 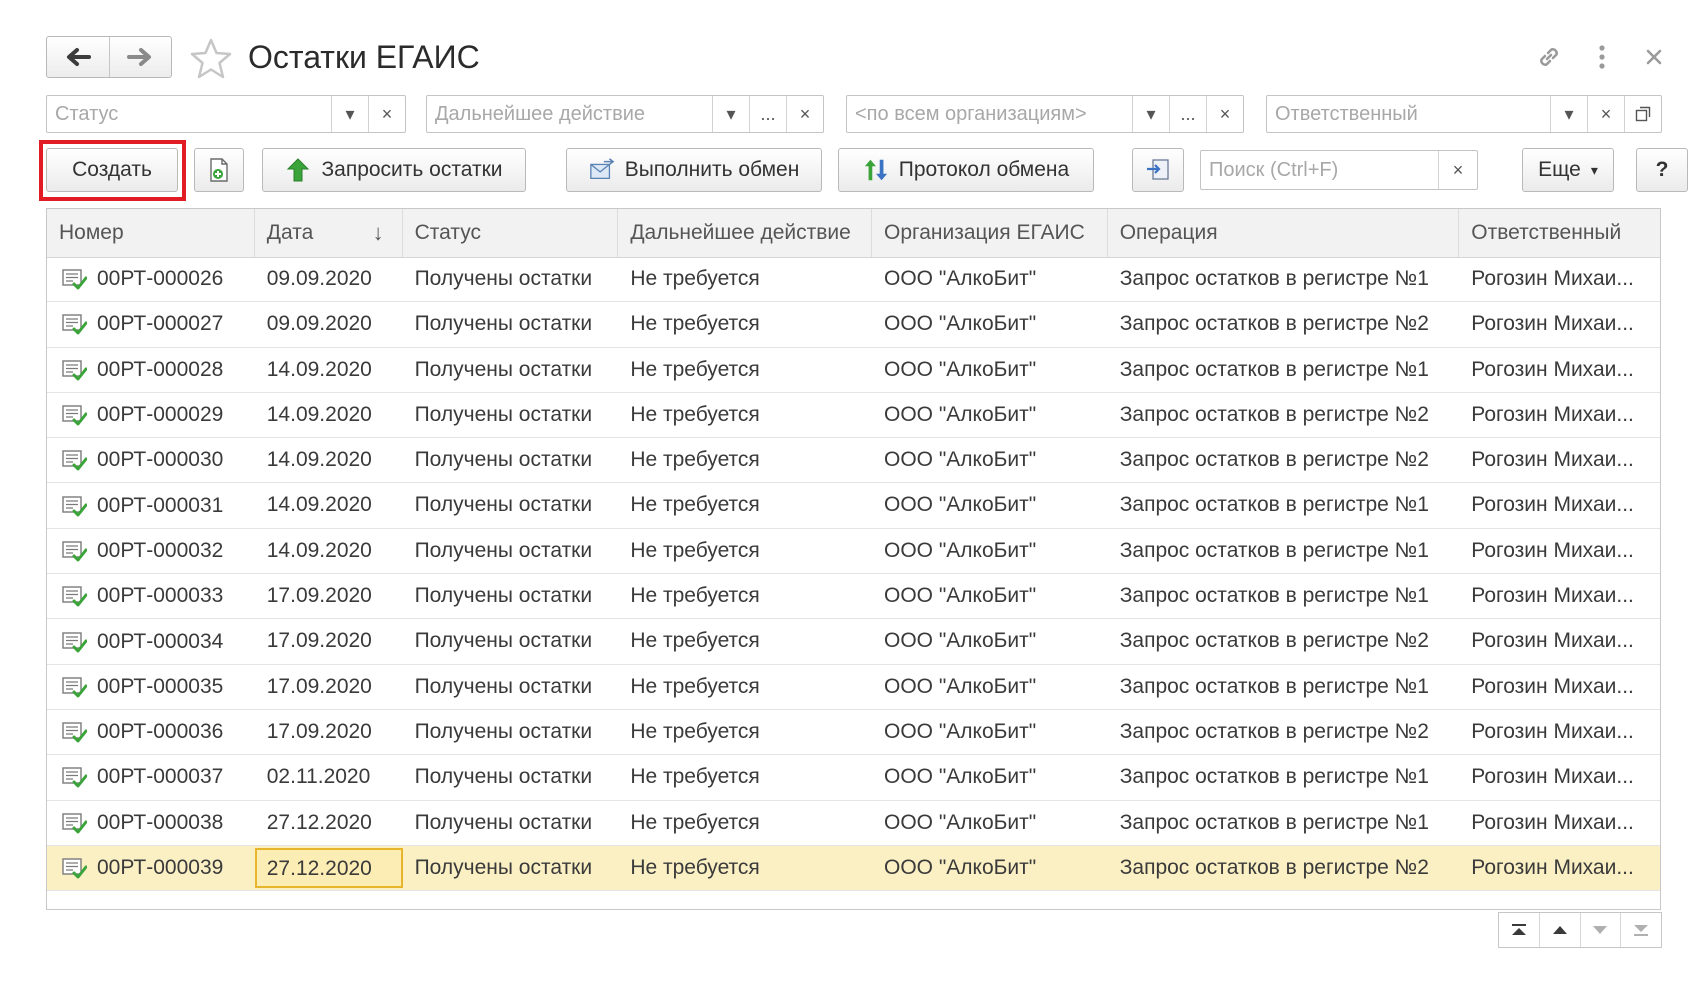 What do you see at coordinates (151, 460) in the screenshot?
I see `cell-number: 00РТ-000030` at bounding box center [151, 460].